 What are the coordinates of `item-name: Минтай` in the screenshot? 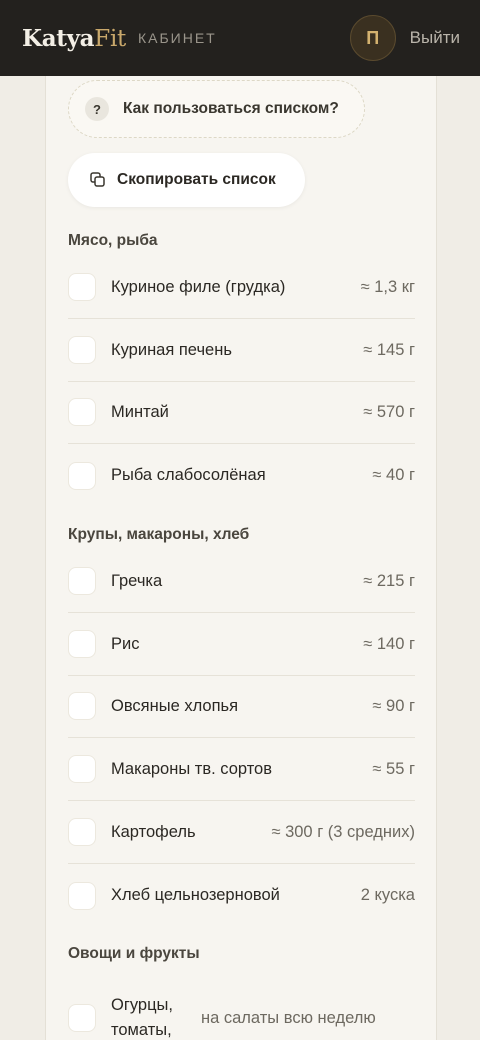 It's located at (140, 411).